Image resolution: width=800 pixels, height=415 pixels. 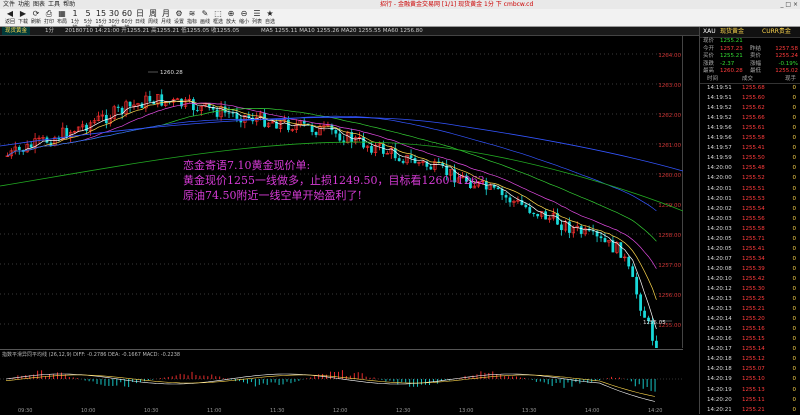 I want to click on layout-button: ▦ 布局, so click(x=62, y=17).